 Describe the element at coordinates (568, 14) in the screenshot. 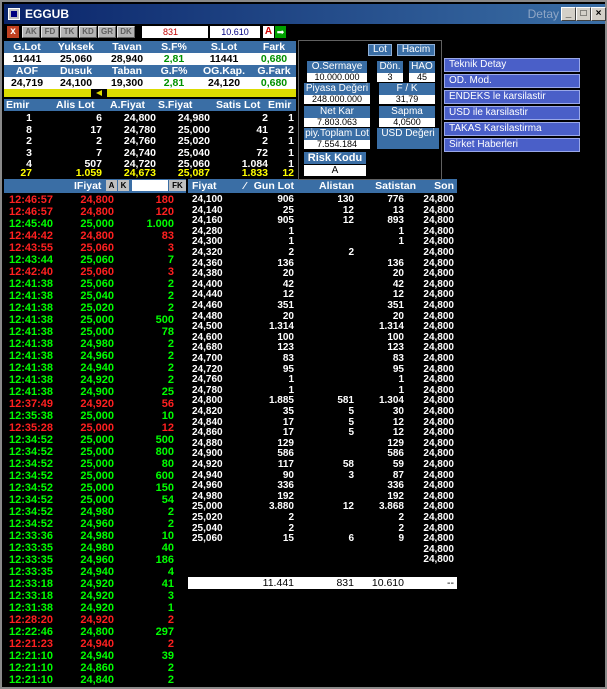

I see `minimize-icon: _` at that location.